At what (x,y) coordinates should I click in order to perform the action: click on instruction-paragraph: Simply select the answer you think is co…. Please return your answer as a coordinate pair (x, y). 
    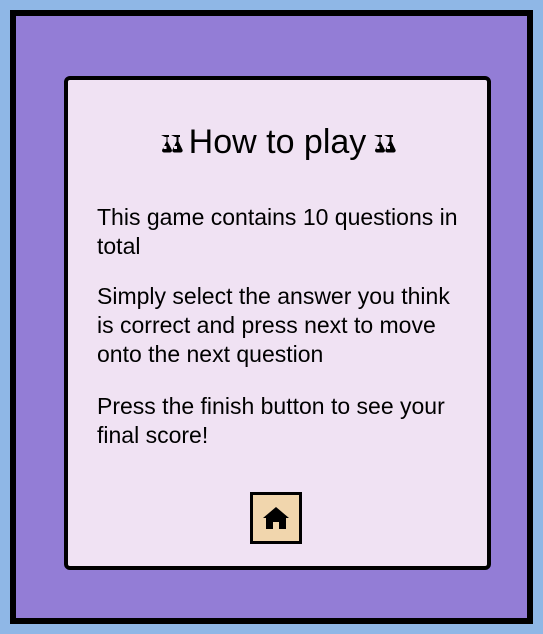
    Looking at the image, I should click on (273, 325).